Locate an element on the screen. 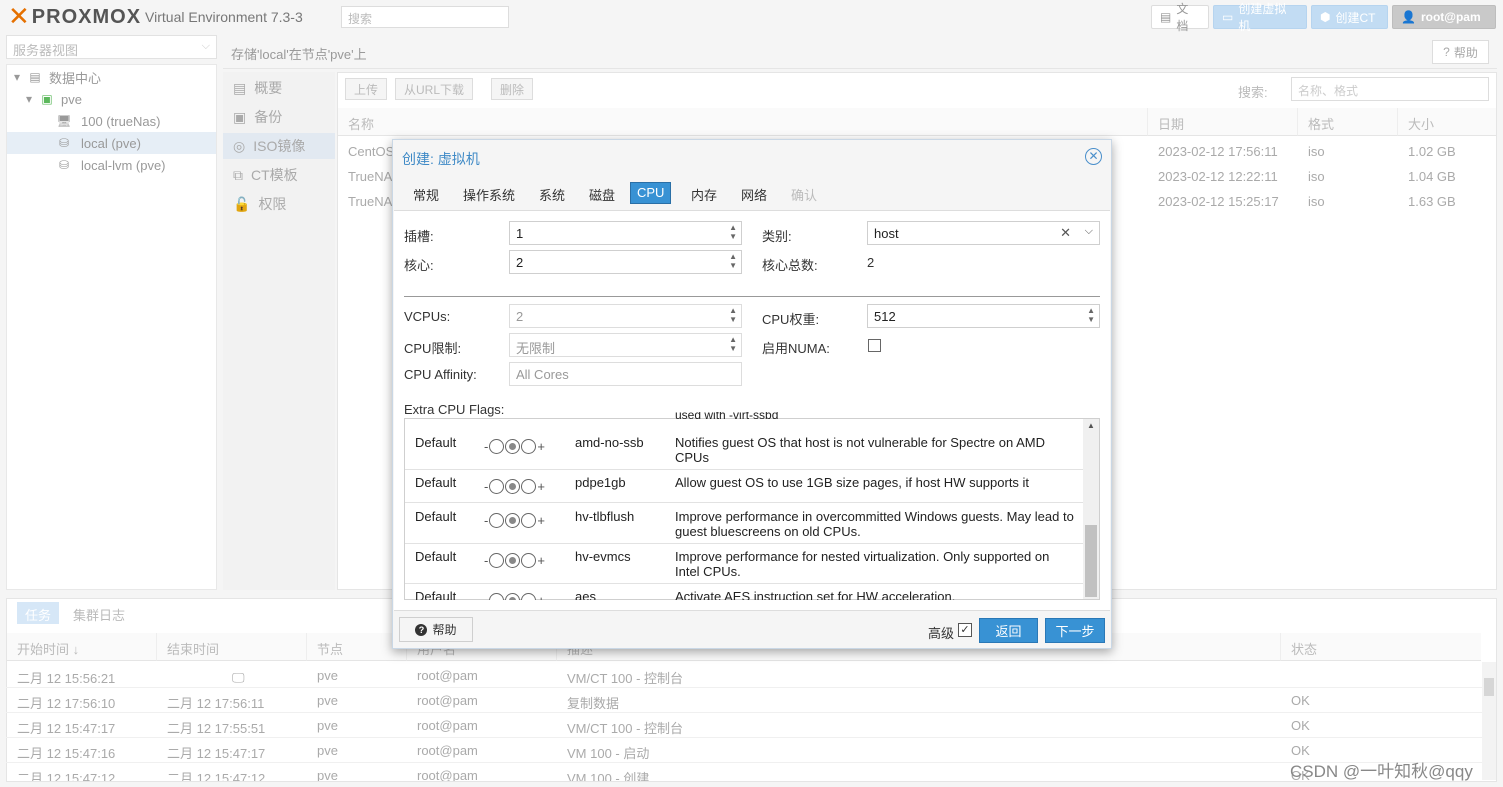  grid-search-input: 名称、格式 is located at coordinates (1390, 89).